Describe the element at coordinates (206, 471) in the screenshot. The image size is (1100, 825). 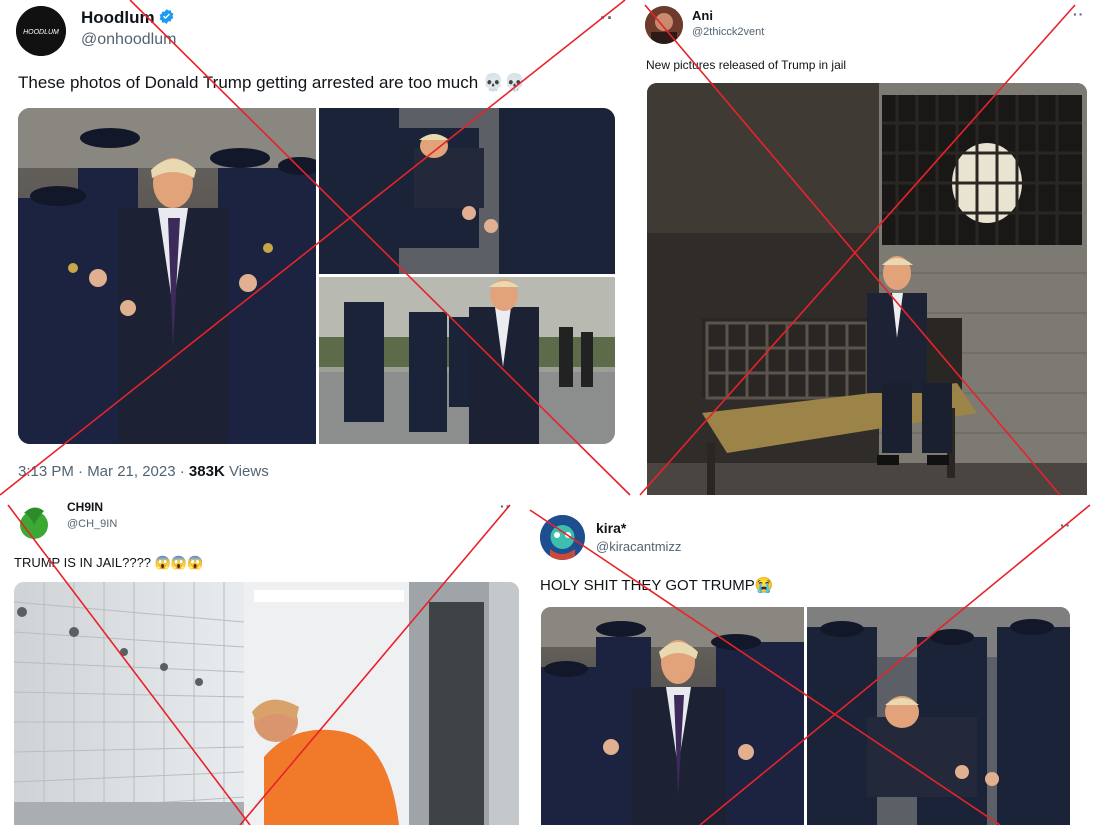
I see `views-count: 383K` at that location.